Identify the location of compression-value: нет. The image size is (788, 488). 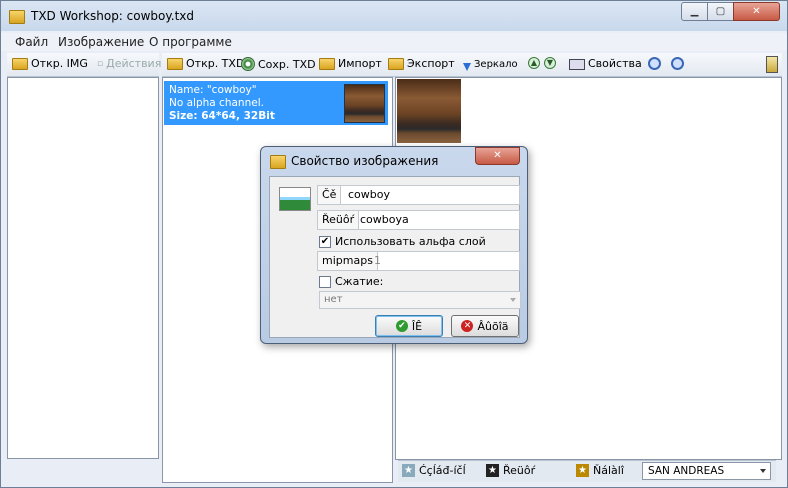
(333, 299).